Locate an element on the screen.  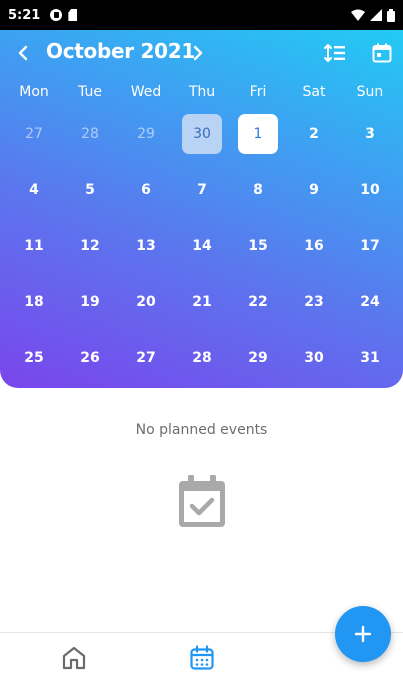
day-cell: 23 is located at coordinates (314, 302).